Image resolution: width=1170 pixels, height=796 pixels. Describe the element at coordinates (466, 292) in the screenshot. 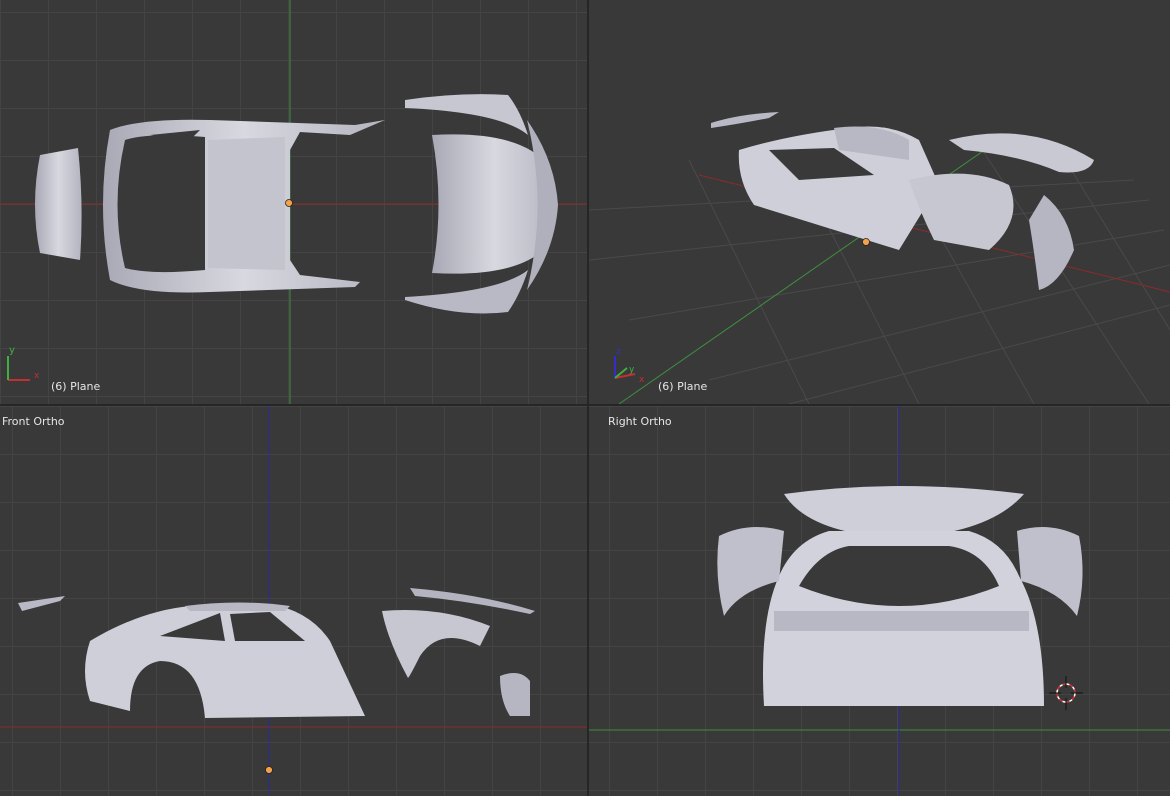

I see `mesh-fender-right` at that location.